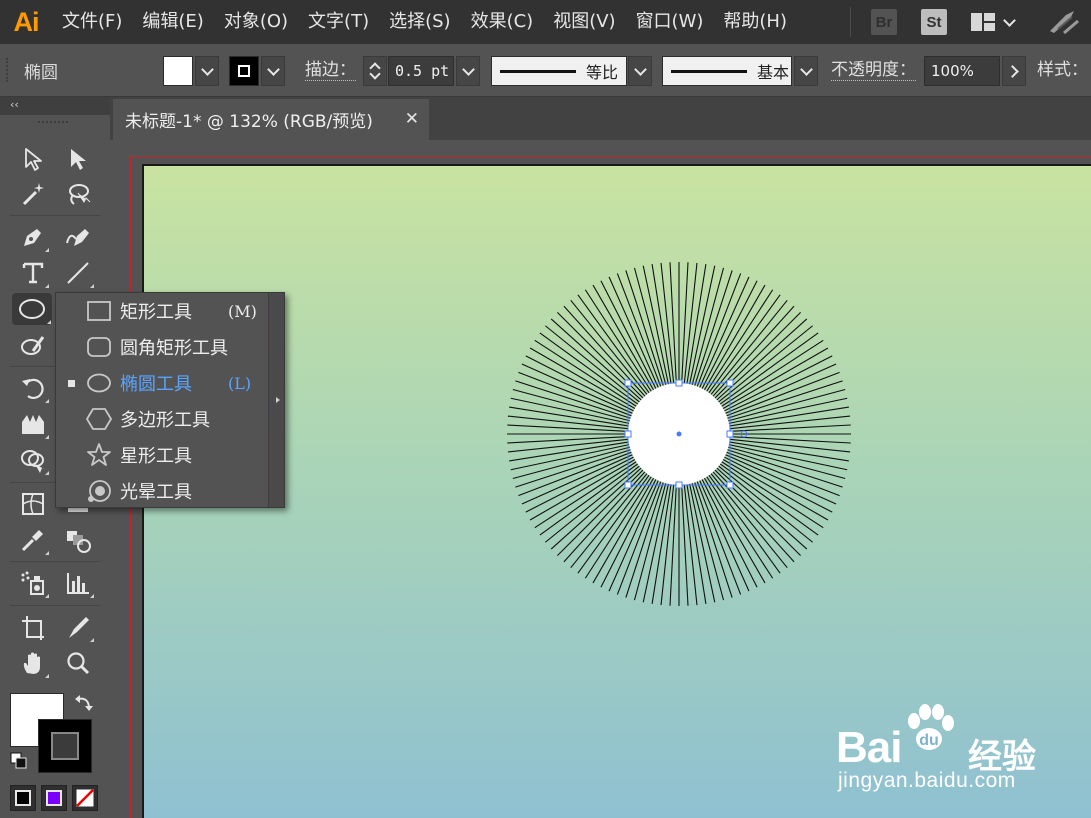 This screenshot has height=818, width=1091. What do you see at coordinates (727, 71) in the screenshot?
I see `brush-definition: 基本` at bounding box center [727, 71].